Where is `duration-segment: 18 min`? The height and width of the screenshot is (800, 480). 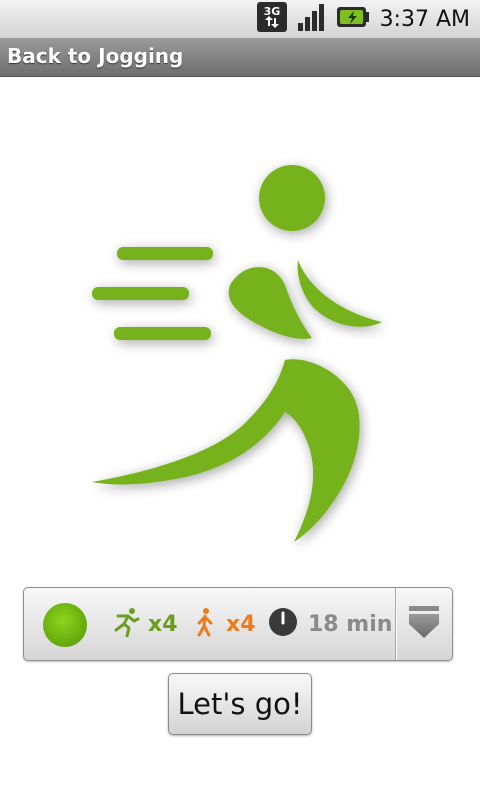
duration-segment: 18 min is located at coordinates (330, 624).